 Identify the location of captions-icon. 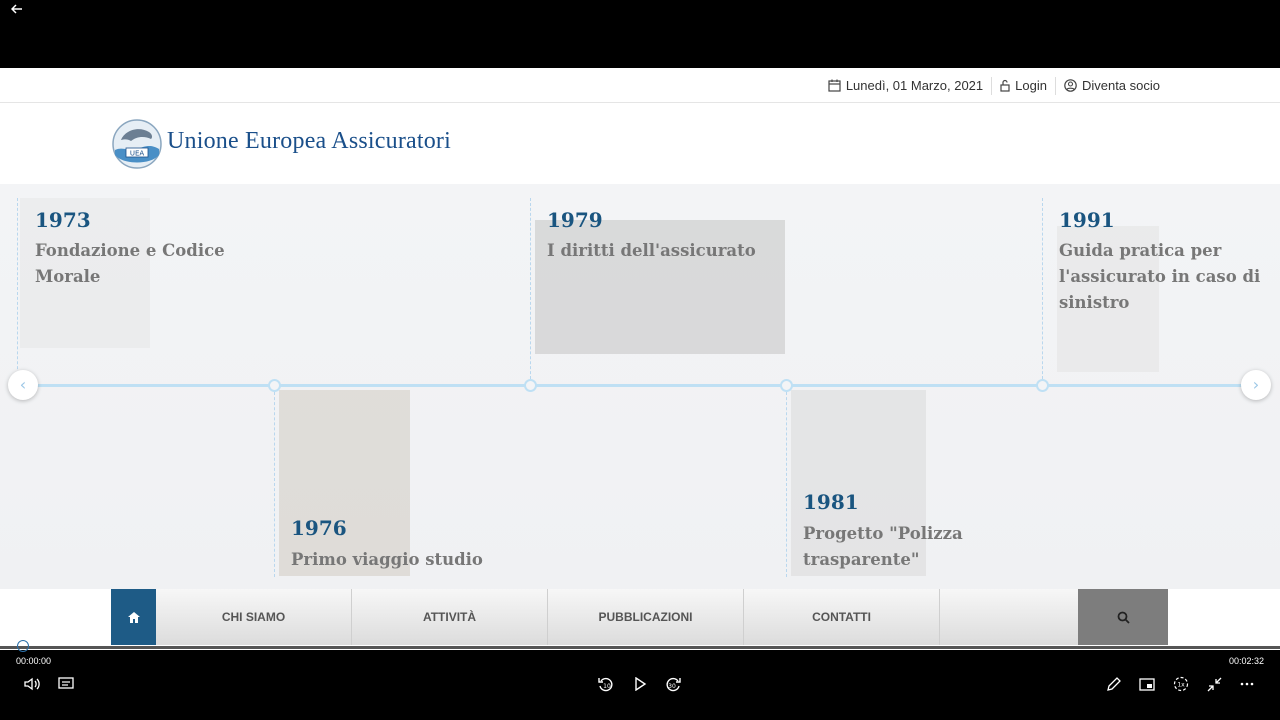
(66, 683).